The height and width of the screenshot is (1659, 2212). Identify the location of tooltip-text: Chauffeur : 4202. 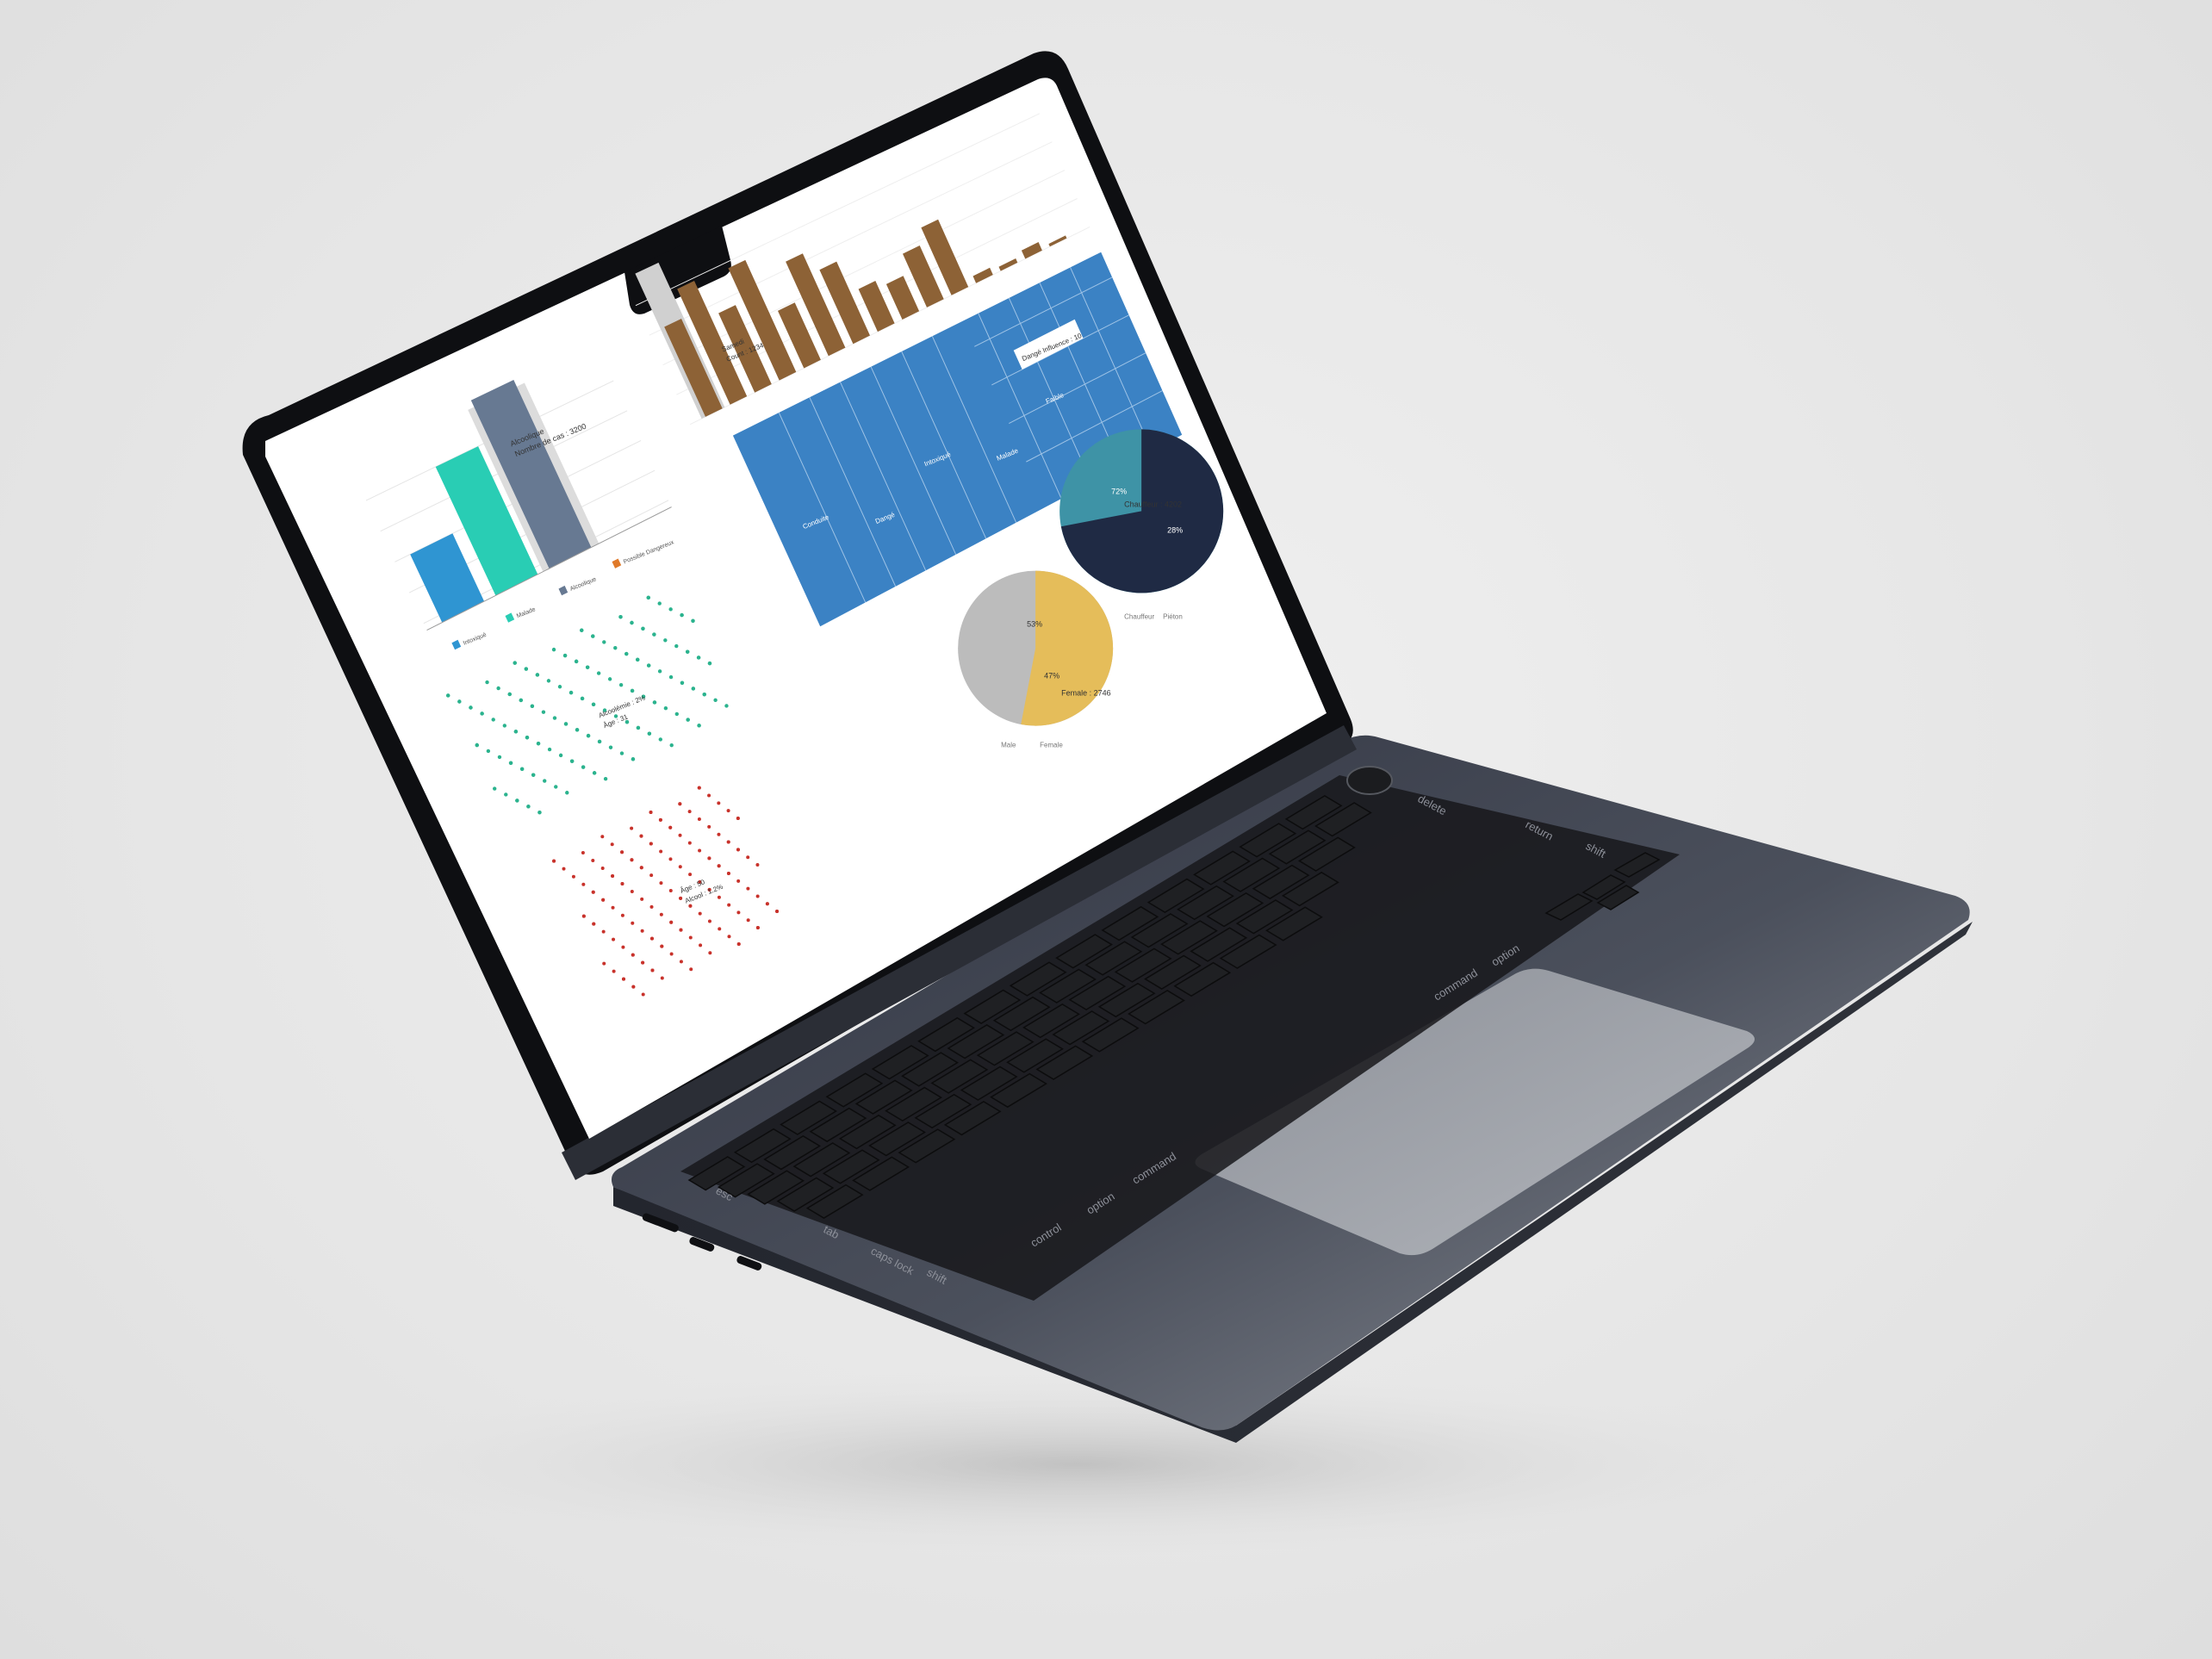
(1153, 504).